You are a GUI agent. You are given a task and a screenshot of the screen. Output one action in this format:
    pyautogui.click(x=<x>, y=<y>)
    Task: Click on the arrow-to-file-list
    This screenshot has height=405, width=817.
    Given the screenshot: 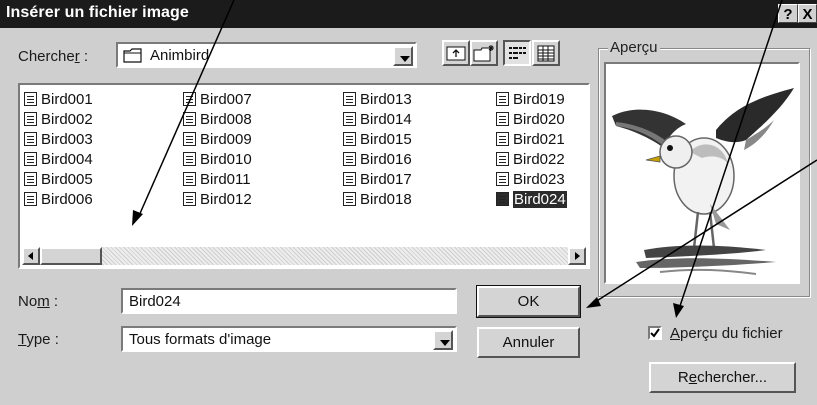 What is the action you would take?
    pyautogui.click(x=186, y=109)
    